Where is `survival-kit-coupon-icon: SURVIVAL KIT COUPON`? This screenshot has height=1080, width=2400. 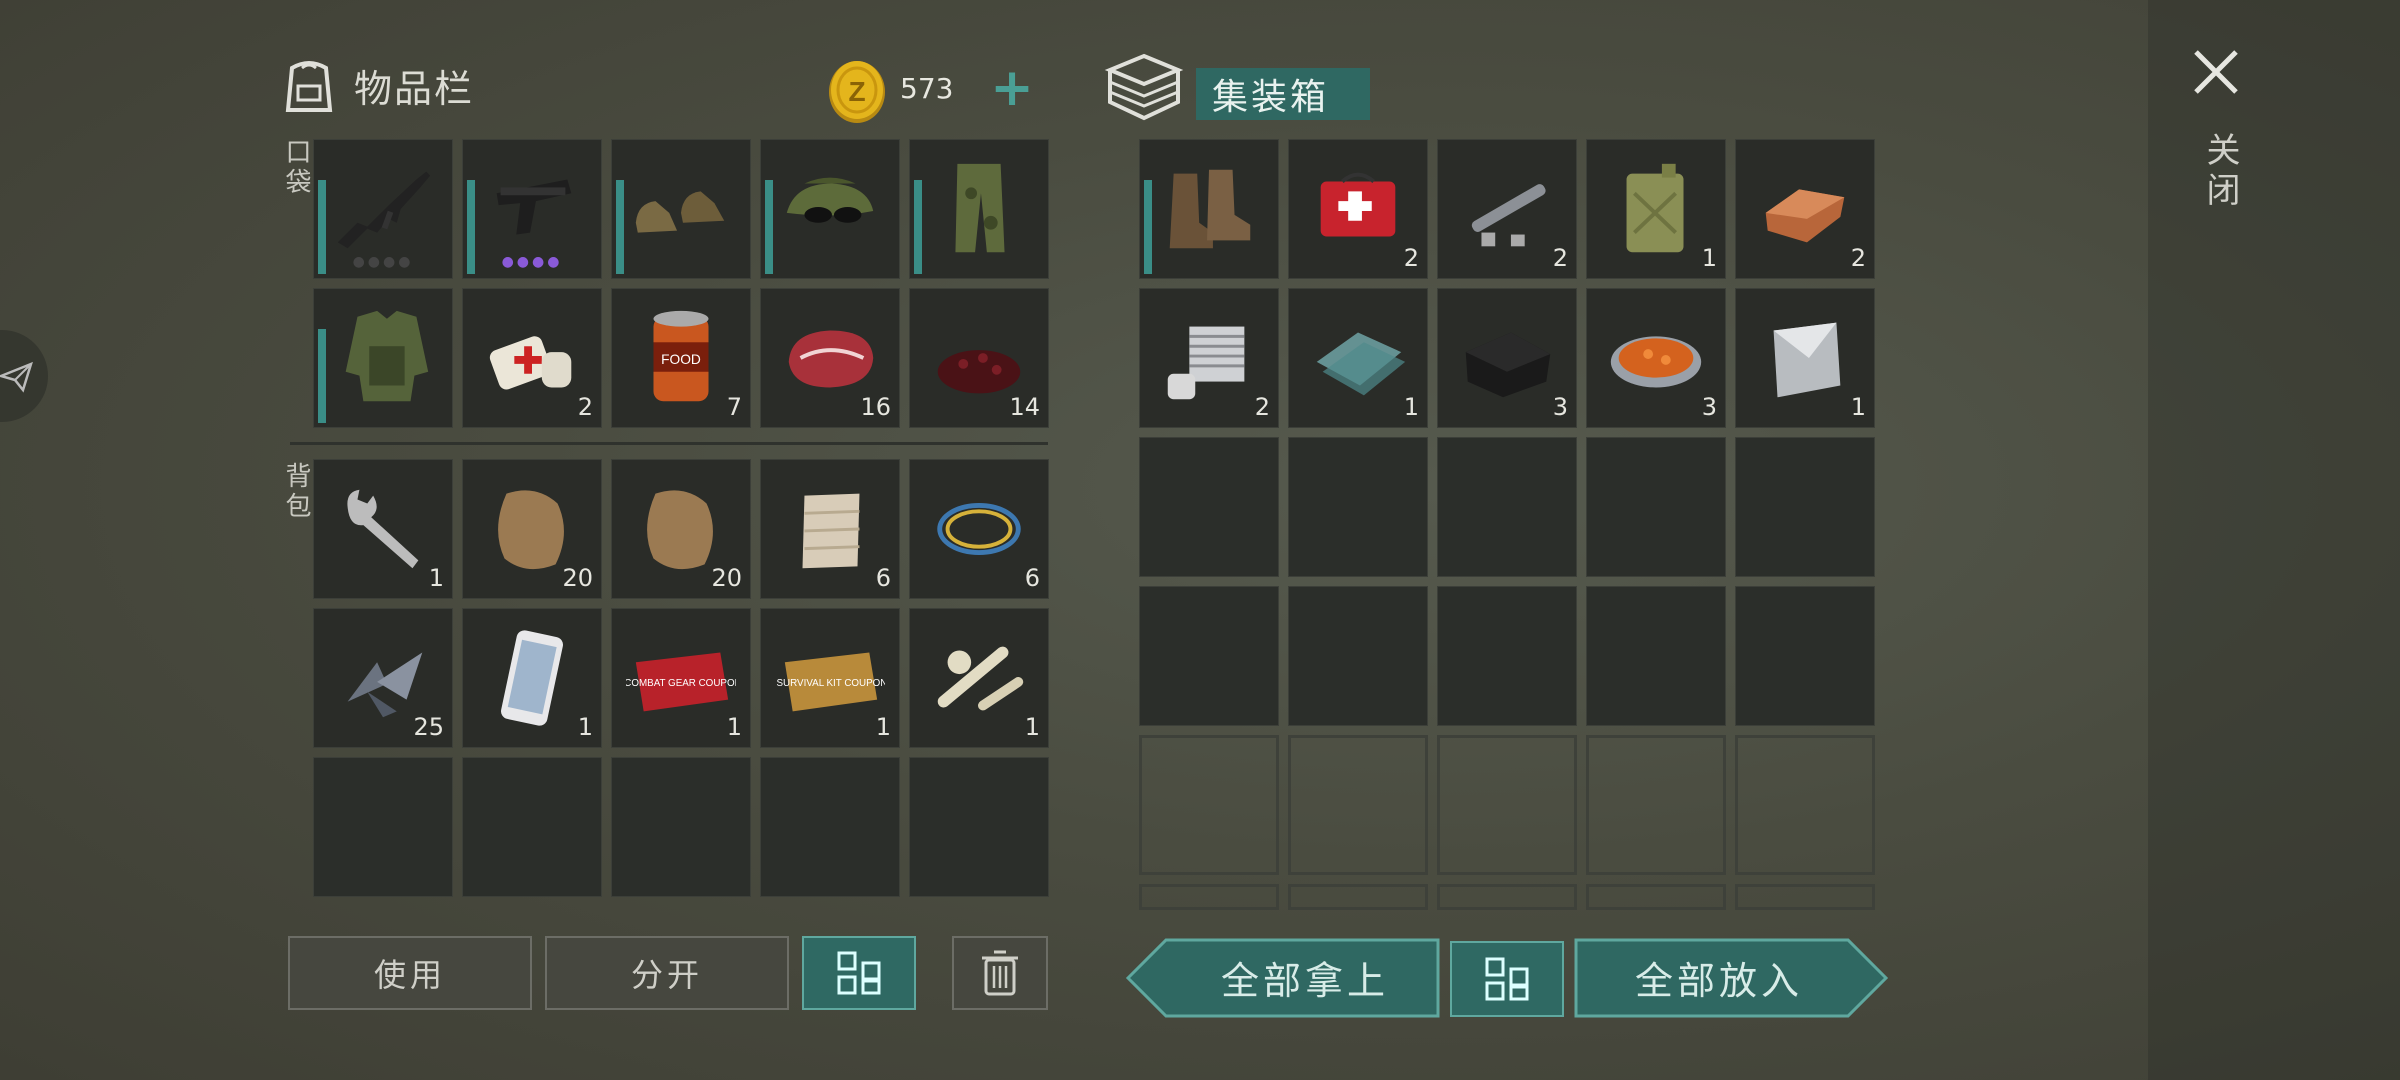 survival-kit-coupon-icon: SURVIVAL KIT COUPON is located at coordinates (831, 682).